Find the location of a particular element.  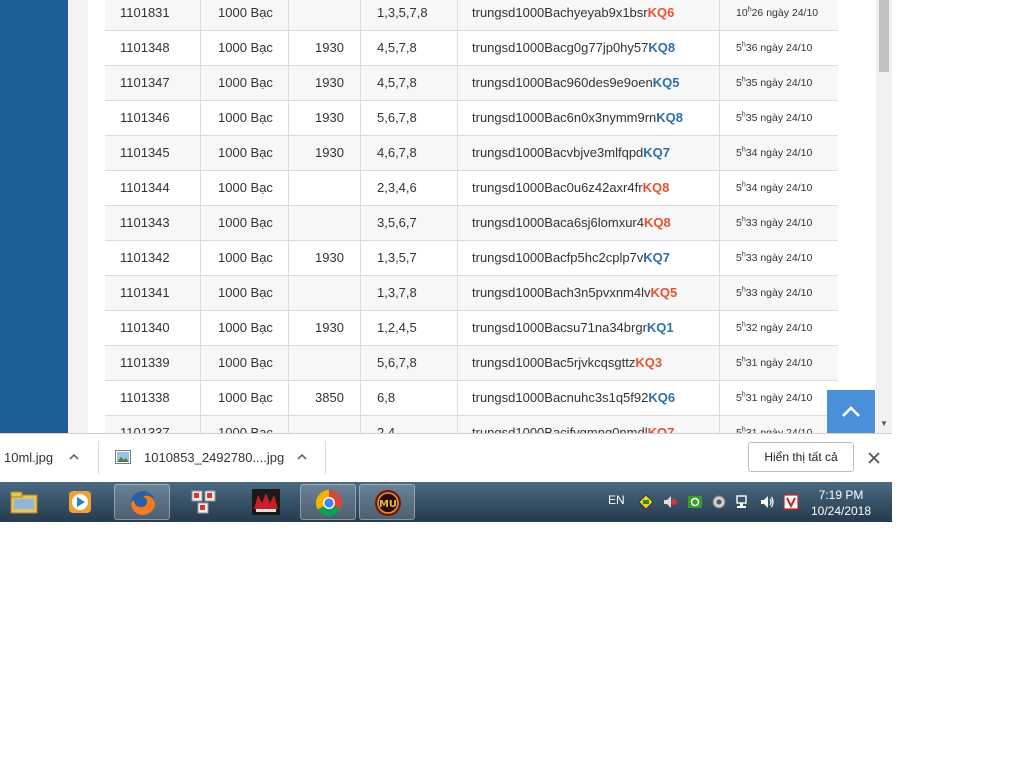

row-positions: 5,6,7,8 is located at coordinates (409, 363).